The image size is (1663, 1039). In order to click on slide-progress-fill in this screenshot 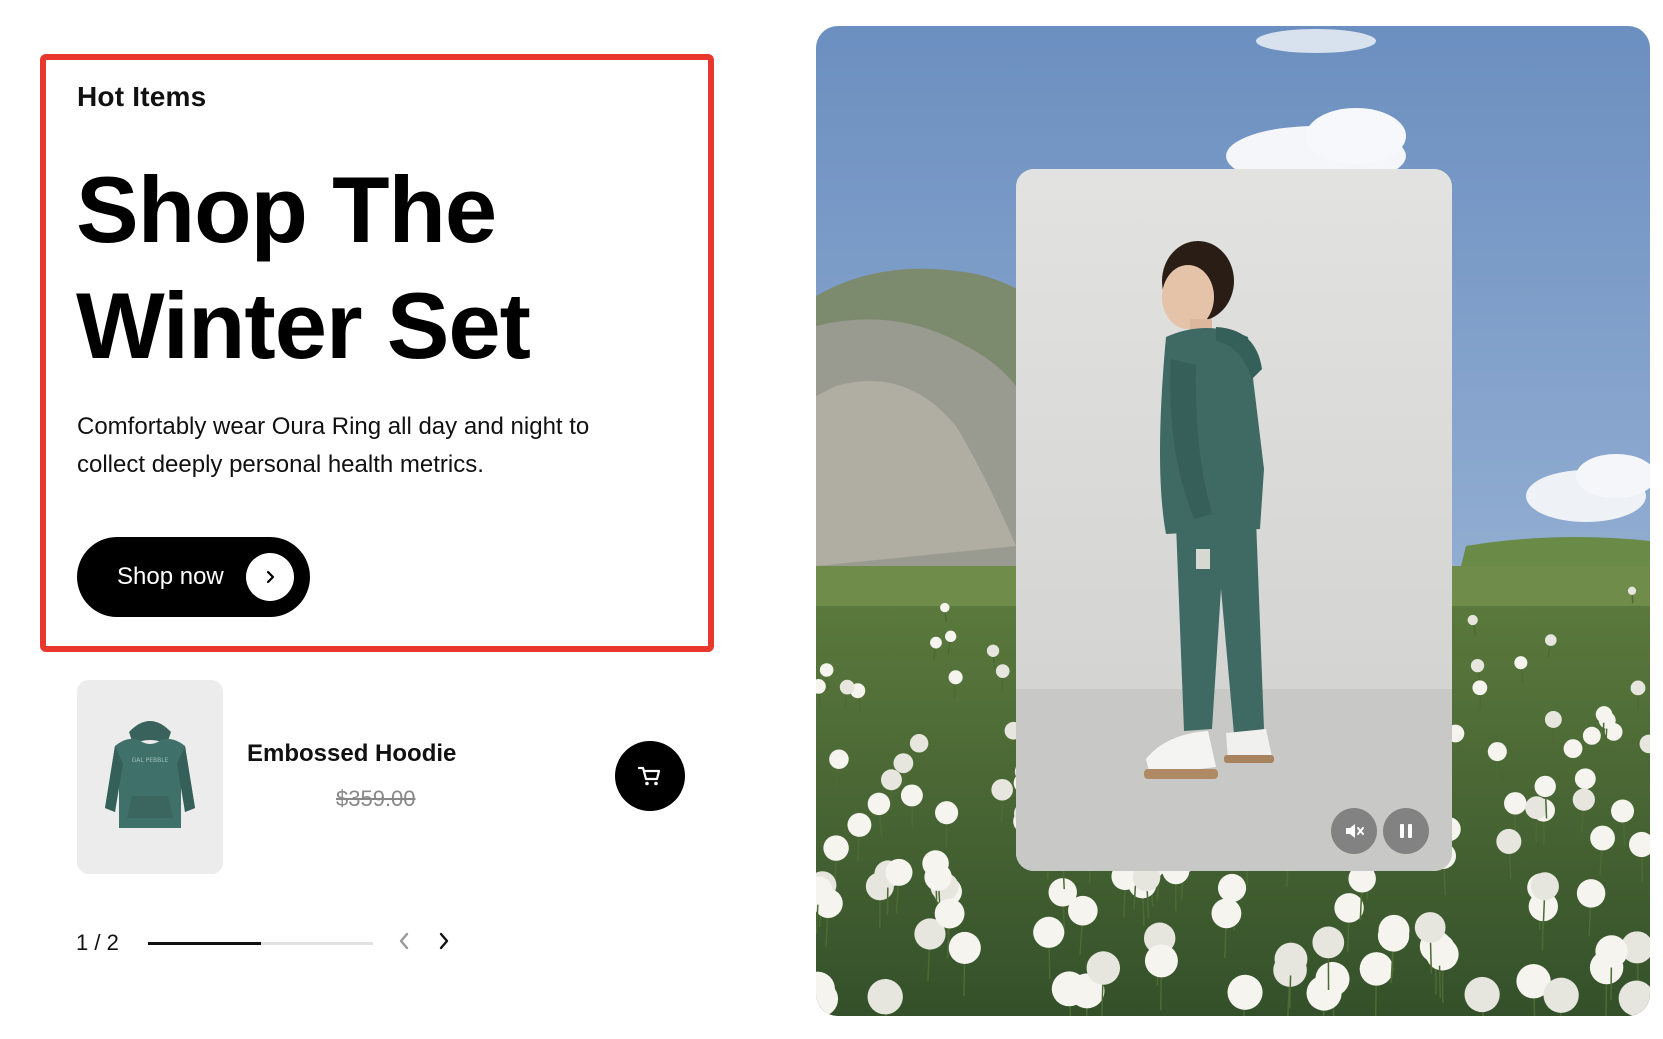, I will do `click(204, 943)`.